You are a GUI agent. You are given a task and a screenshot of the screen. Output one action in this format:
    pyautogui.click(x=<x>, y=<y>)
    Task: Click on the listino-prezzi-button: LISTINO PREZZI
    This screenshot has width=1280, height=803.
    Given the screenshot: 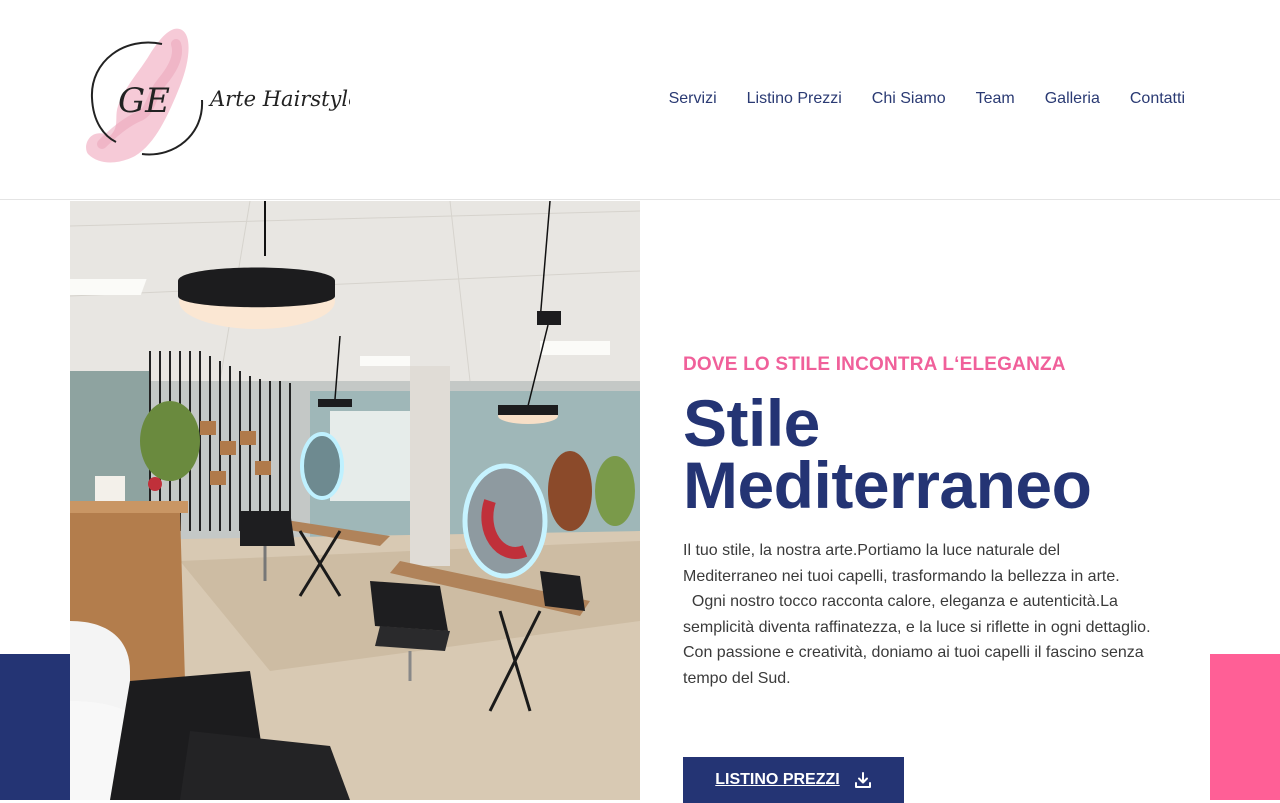 What is the action you would take?
    pyautogui.click(x=793, y=780)
    